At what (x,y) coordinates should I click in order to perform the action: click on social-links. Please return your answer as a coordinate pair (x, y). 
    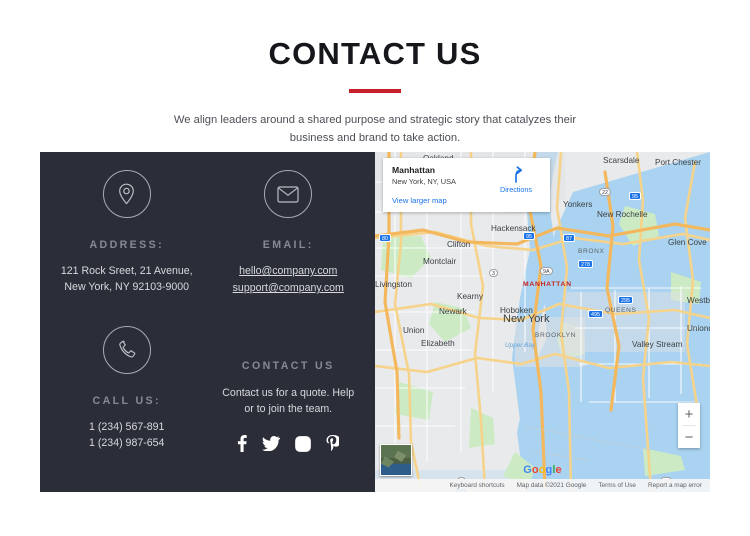
    Looking at the image, I should click on (288, 444).